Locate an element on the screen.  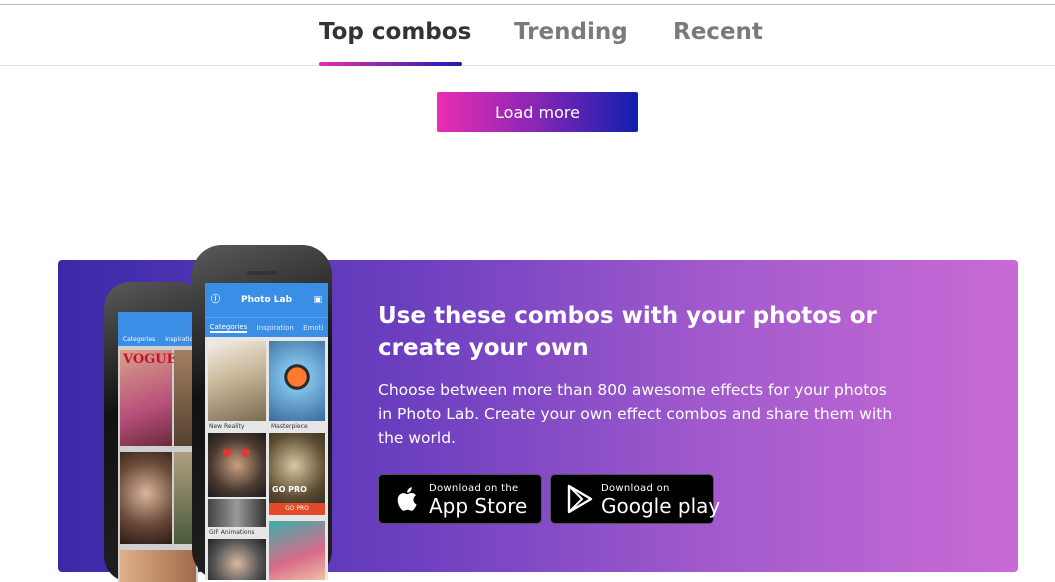
back-phone: Categories Inspiratio VOGUE is located at coordinates (154, 432).